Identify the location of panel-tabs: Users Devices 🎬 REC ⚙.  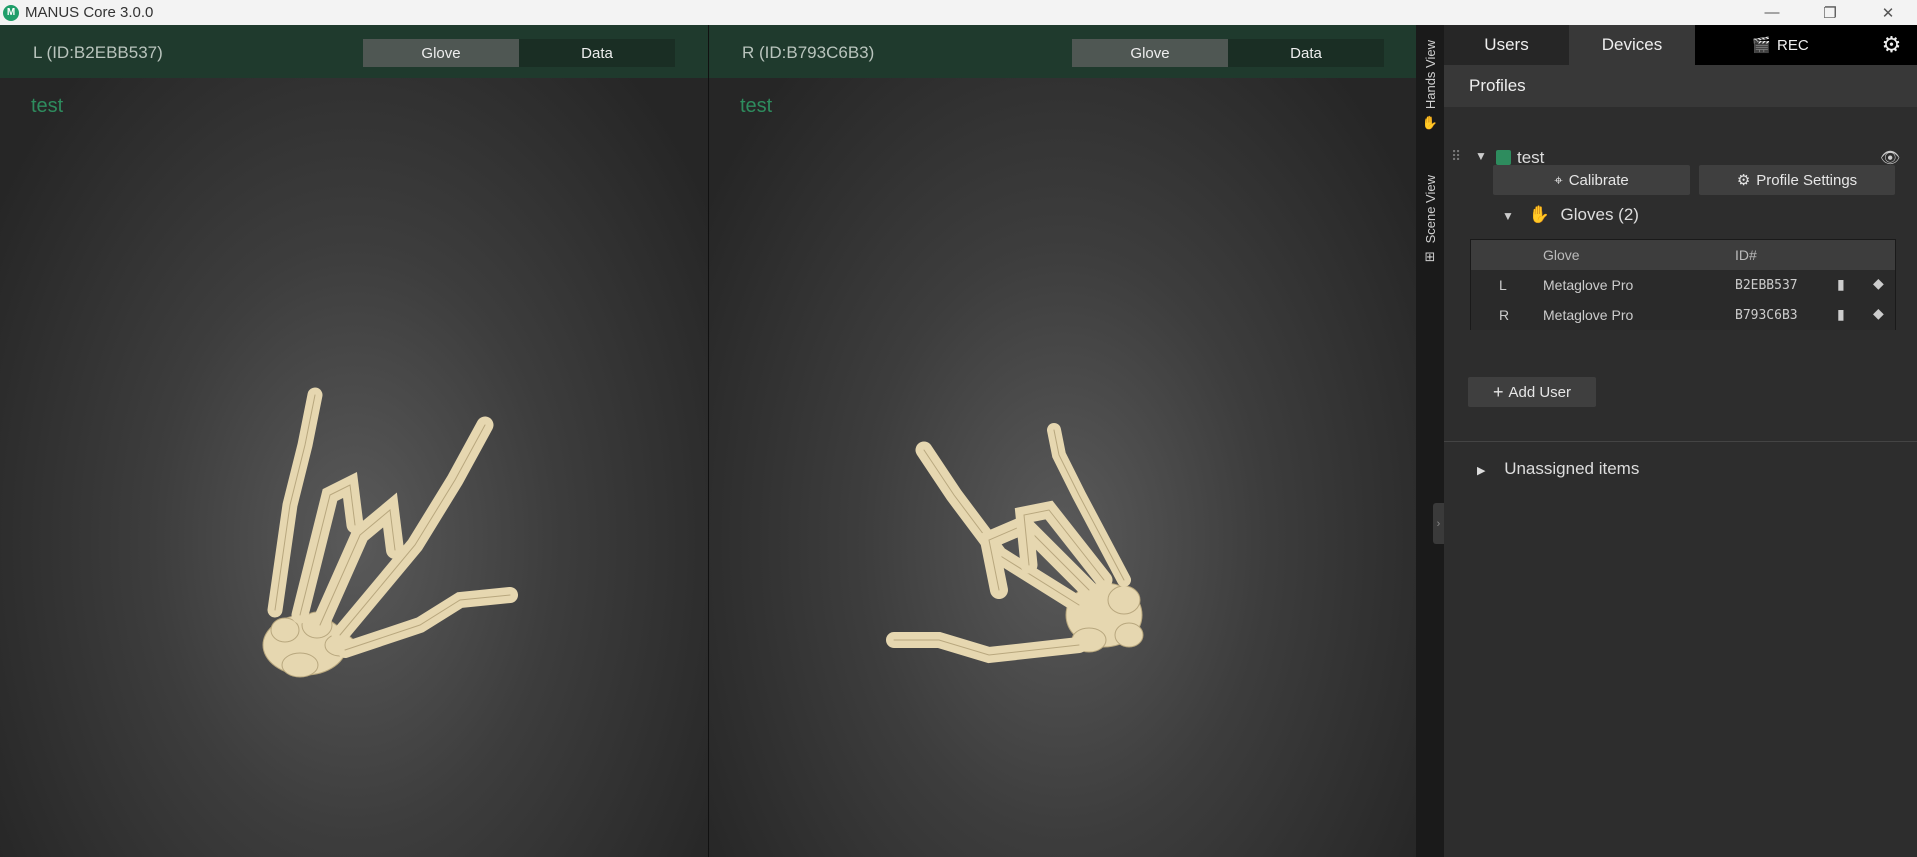
(1680, 45).